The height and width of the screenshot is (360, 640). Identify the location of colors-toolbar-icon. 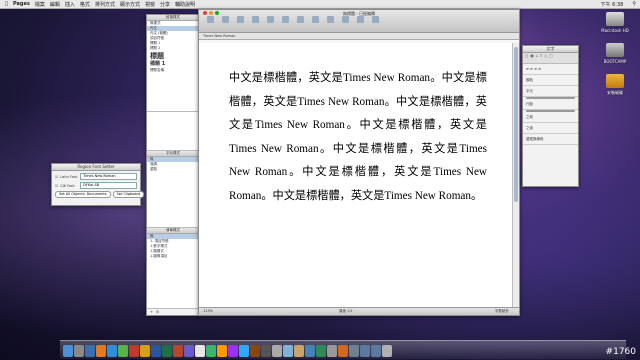
(360, 19).